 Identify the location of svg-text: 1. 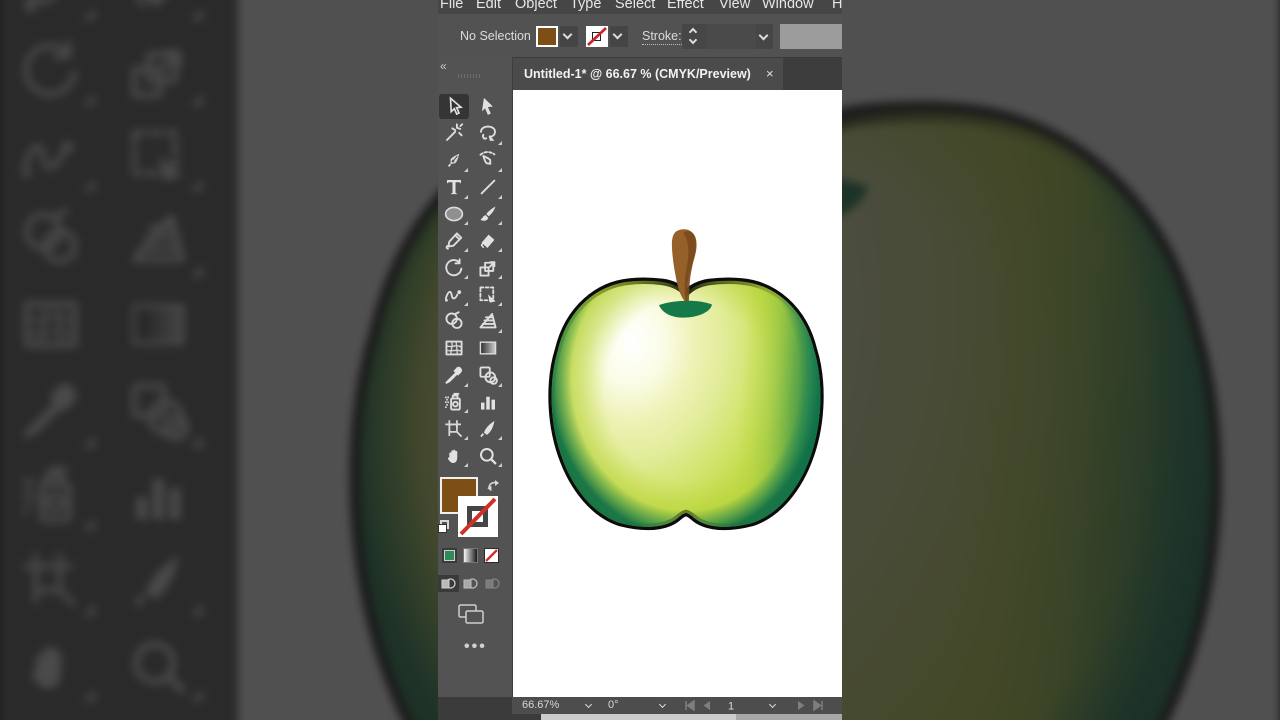
(731, 707).